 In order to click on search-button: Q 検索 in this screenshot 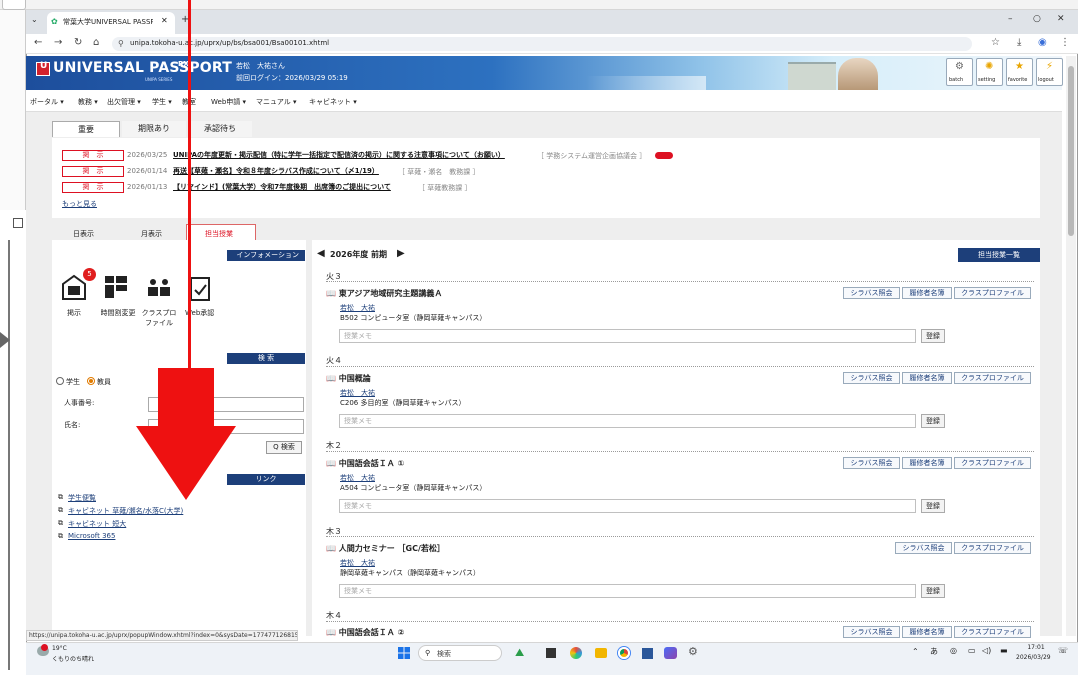, I will do `click(284, 447)`.